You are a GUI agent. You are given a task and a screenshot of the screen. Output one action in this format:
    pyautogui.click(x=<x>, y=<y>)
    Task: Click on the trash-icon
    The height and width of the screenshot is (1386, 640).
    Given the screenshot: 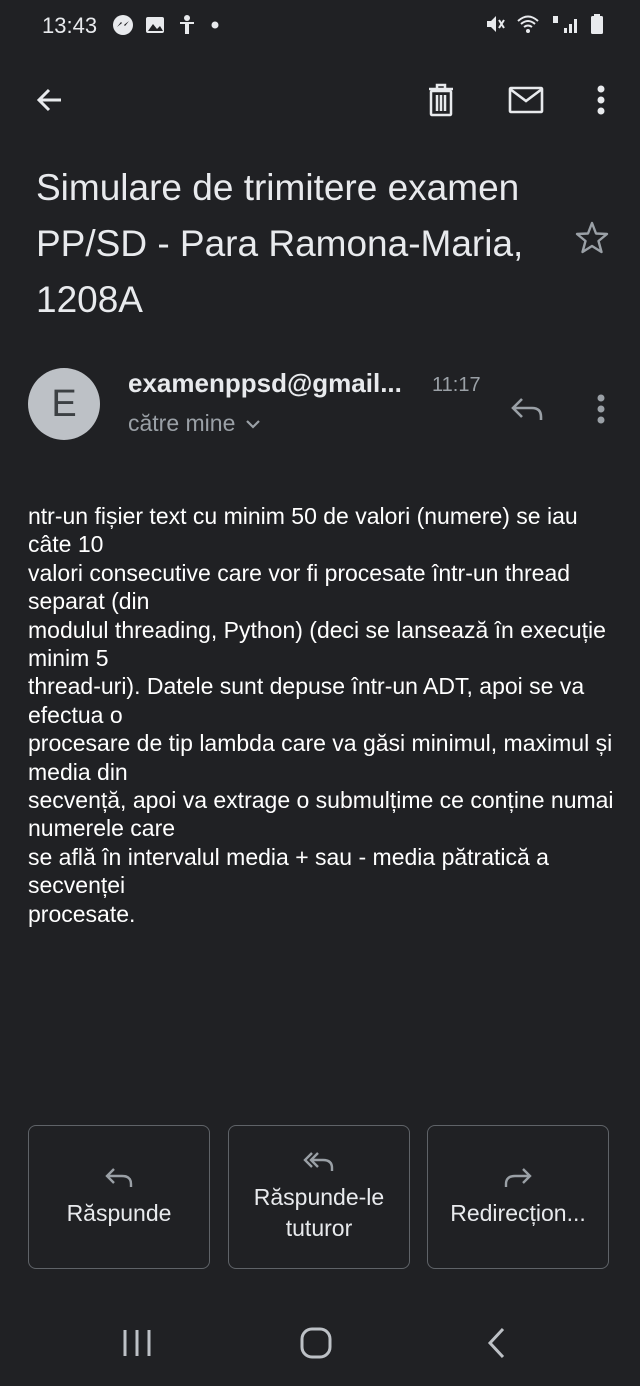 What is the action you would take?
    pyautogui.click(x=441, y=100)
    